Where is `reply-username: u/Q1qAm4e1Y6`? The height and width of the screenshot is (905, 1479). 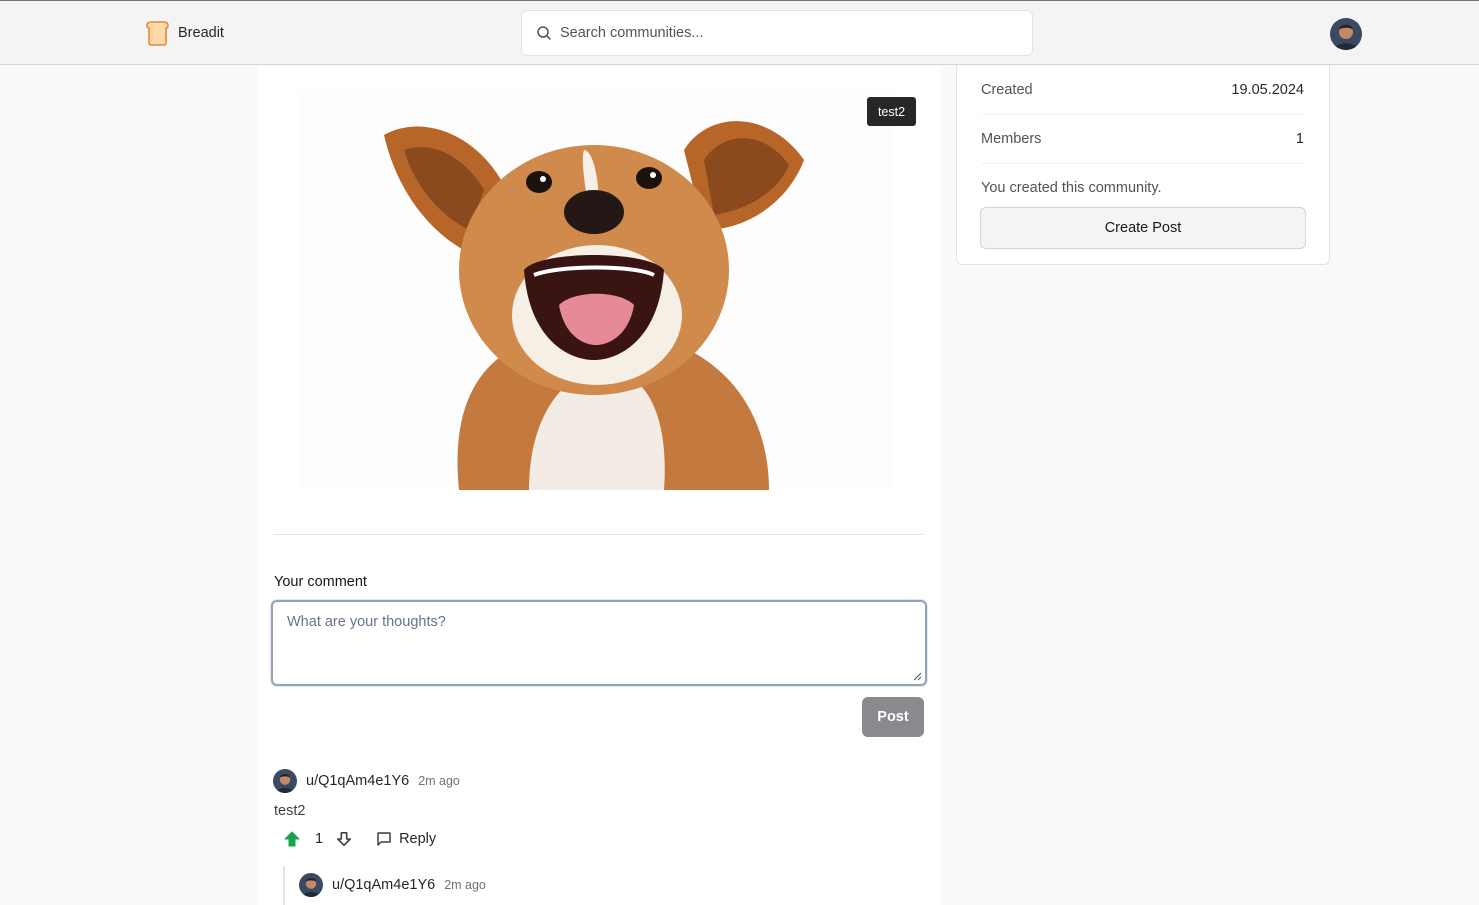
reply-username: u/Q1qAm4e1Y6 is located at coordinates (383, 885).